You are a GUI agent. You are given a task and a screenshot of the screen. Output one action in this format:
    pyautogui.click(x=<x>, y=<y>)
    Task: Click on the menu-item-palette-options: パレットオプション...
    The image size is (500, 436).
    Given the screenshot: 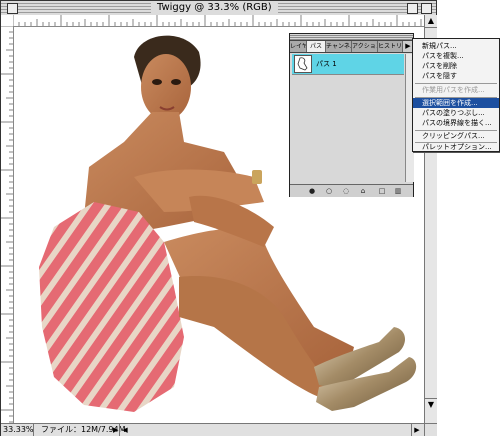 What is the action you would take?
    pyautogui.click(x=456, y=147)
    